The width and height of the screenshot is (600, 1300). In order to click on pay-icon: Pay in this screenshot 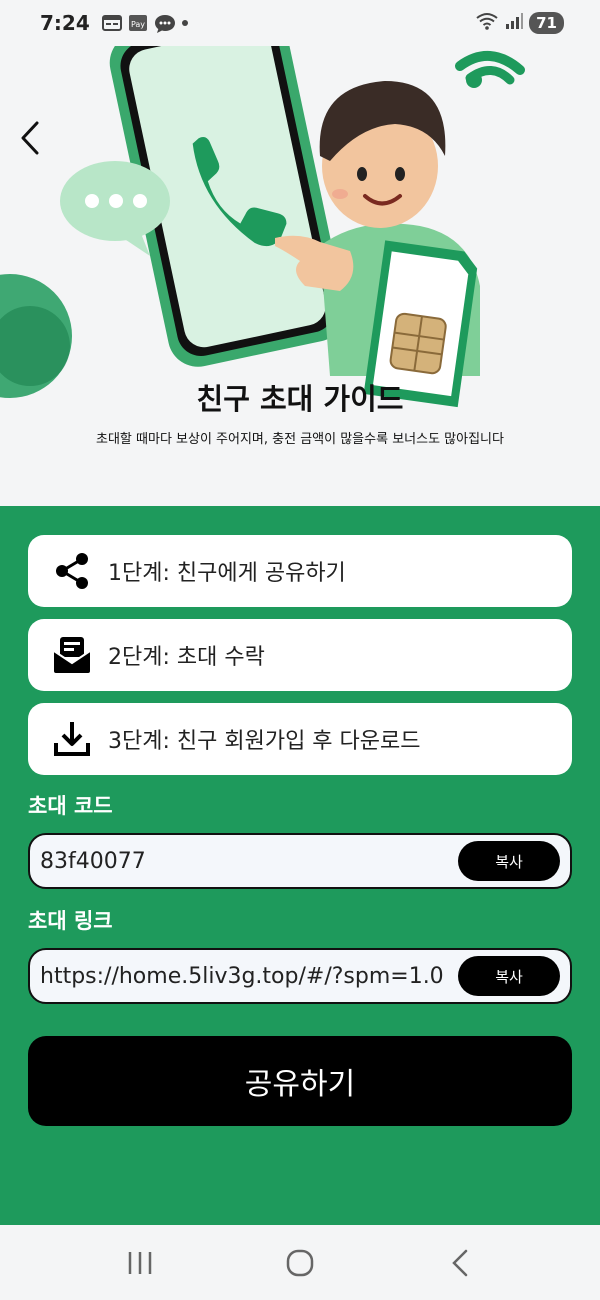, I will do `click(138, 23)`.